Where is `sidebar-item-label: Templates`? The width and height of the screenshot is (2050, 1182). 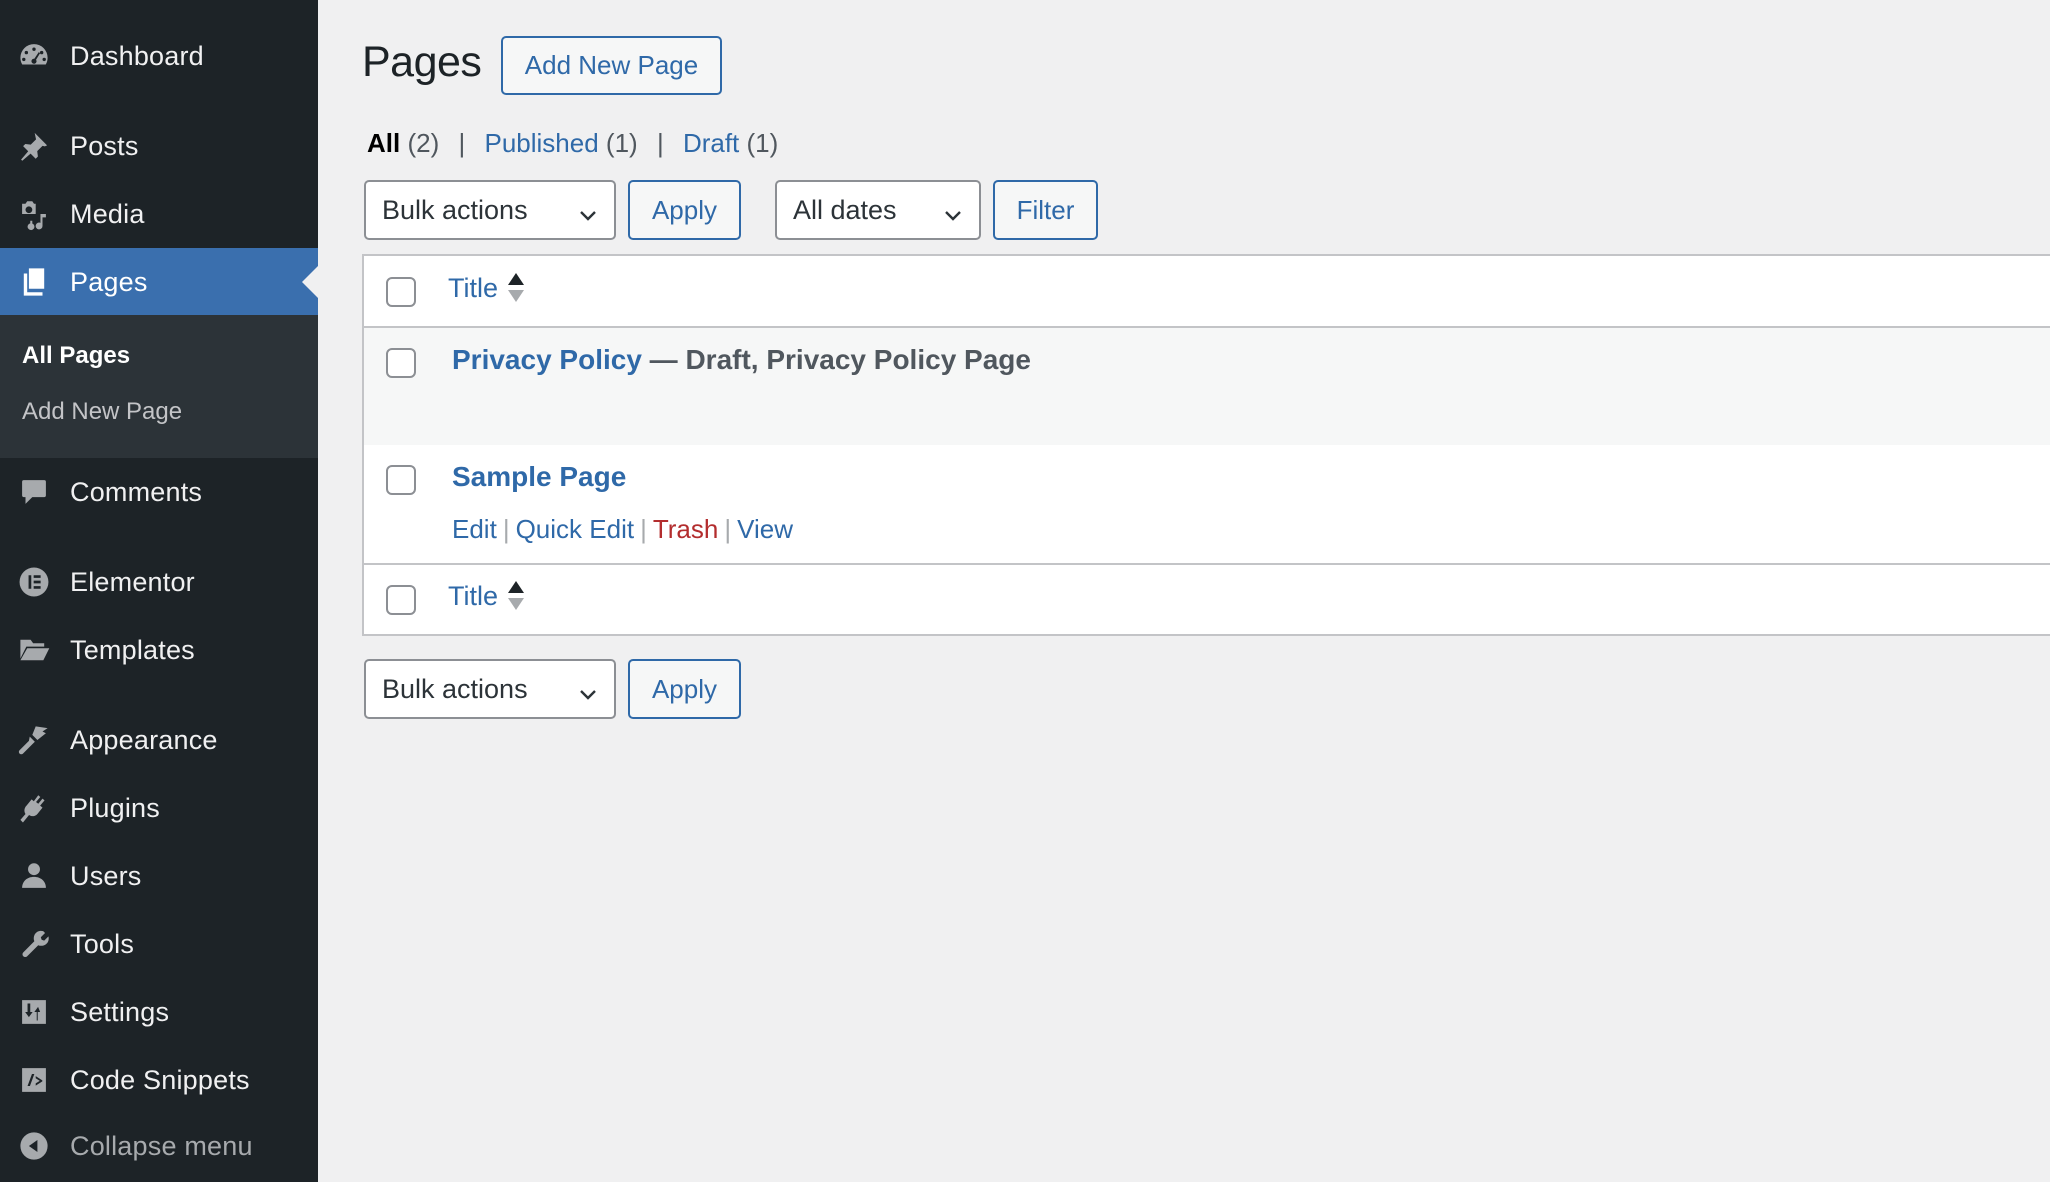
sidebar-item-label: Templates is located at coordinates (132, 649).